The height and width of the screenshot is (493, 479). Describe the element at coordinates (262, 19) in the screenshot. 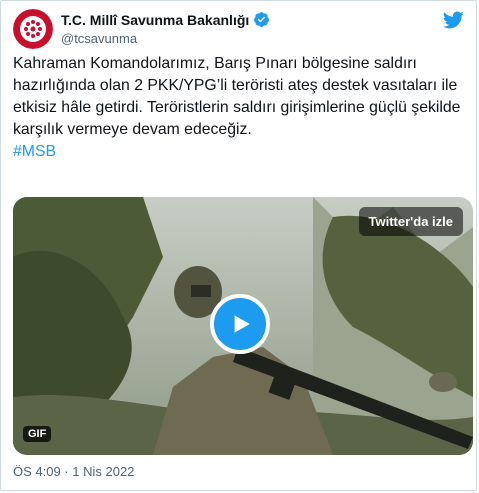

I see `verified-badge-icon` at that location.